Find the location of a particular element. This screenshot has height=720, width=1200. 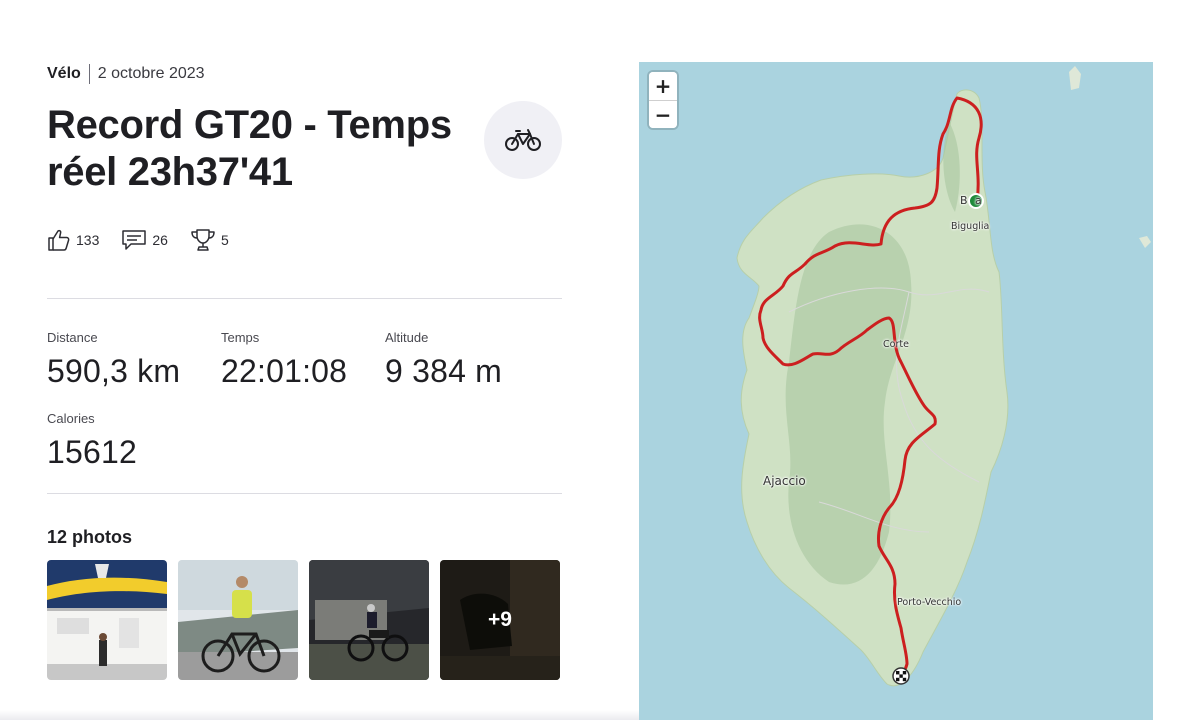

stat-time: Temps 22:01:08 is located at coordinates (284, 360).